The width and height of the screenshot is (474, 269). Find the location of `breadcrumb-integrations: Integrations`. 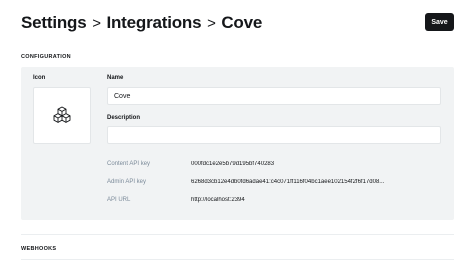

breadcrumb-integrations: Integrations is located at coordinates (153, 23).